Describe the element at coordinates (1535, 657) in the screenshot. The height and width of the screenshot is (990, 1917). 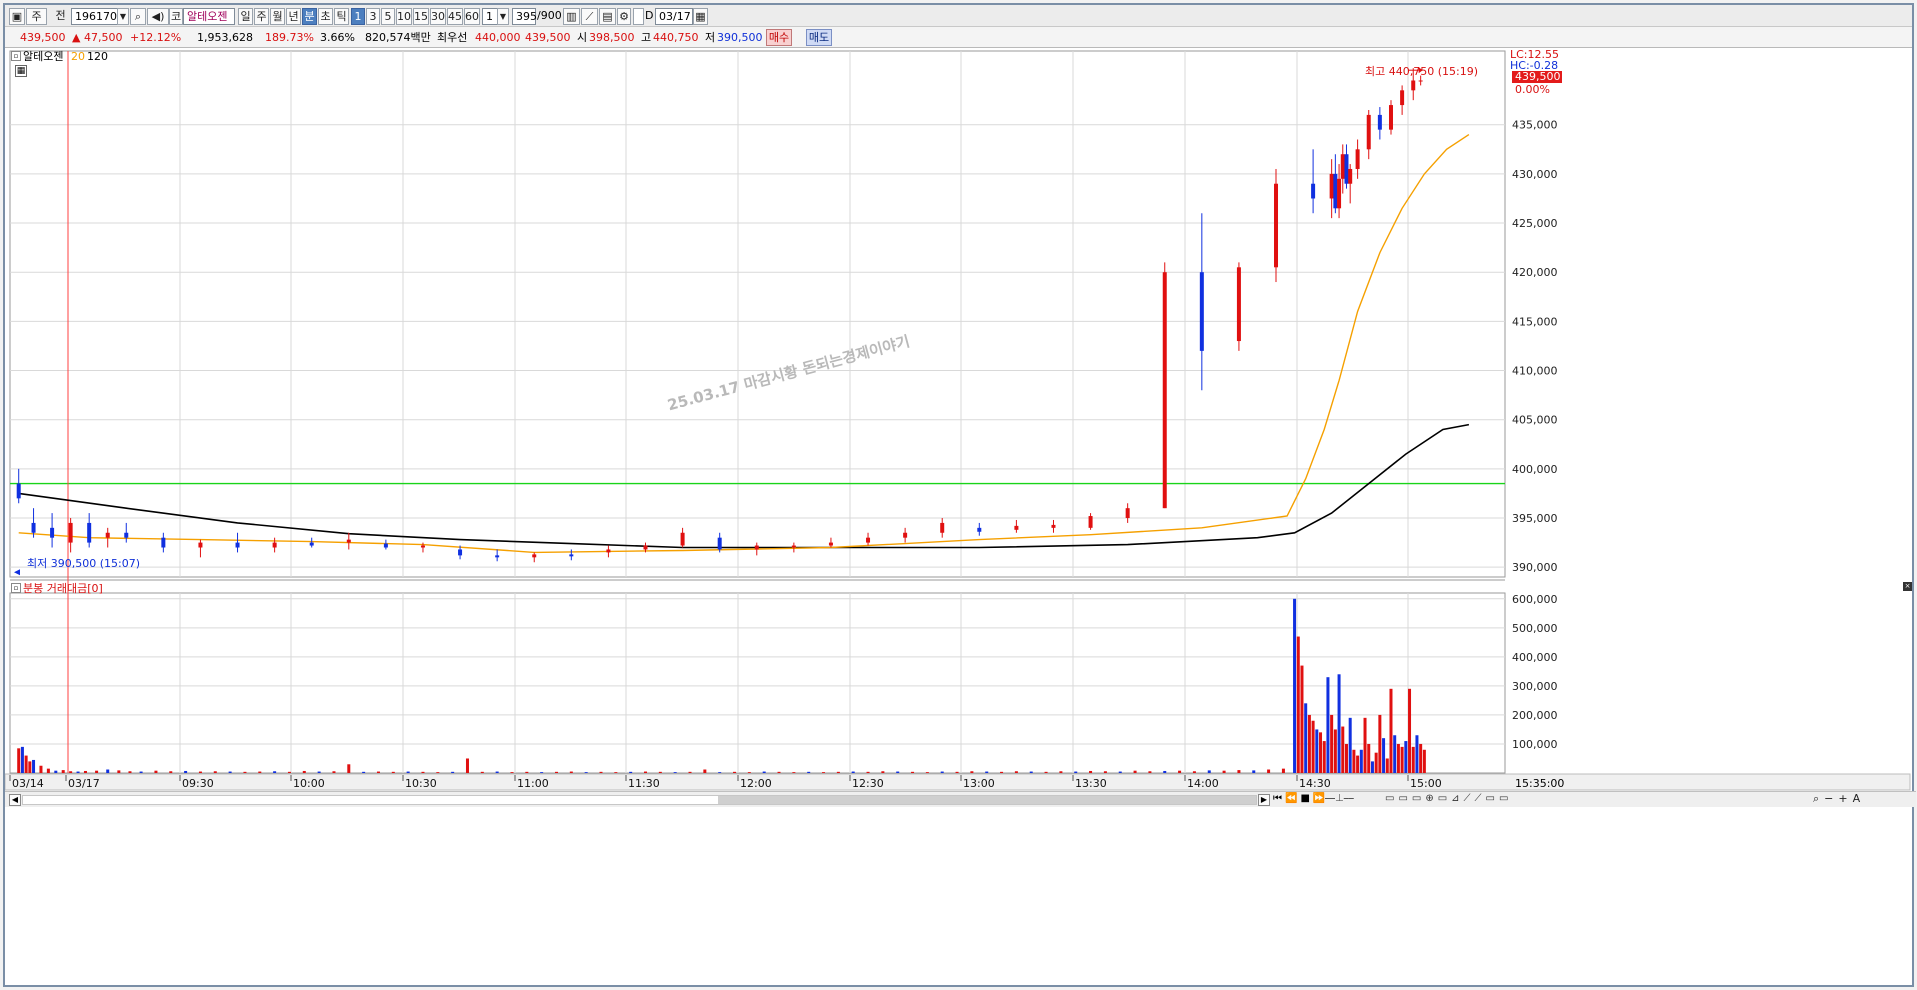
I see `volume-axis-tick: 400,000` at that location.